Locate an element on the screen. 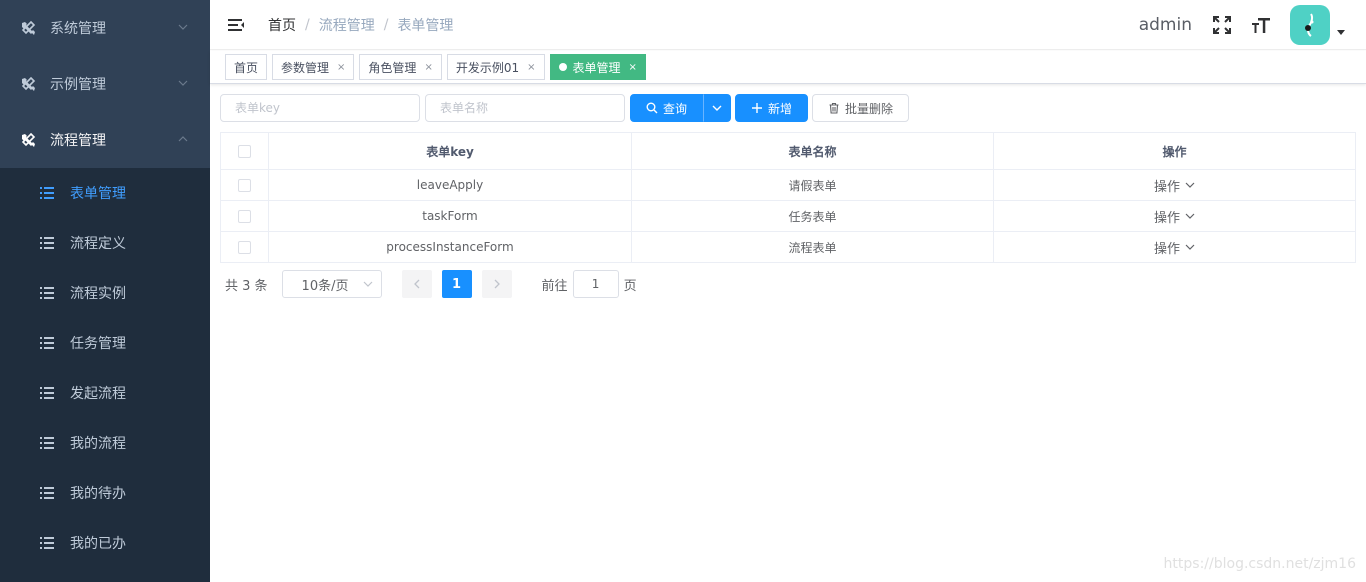  menu-group-example: 示例管理 is located at coordinates (105, 84).